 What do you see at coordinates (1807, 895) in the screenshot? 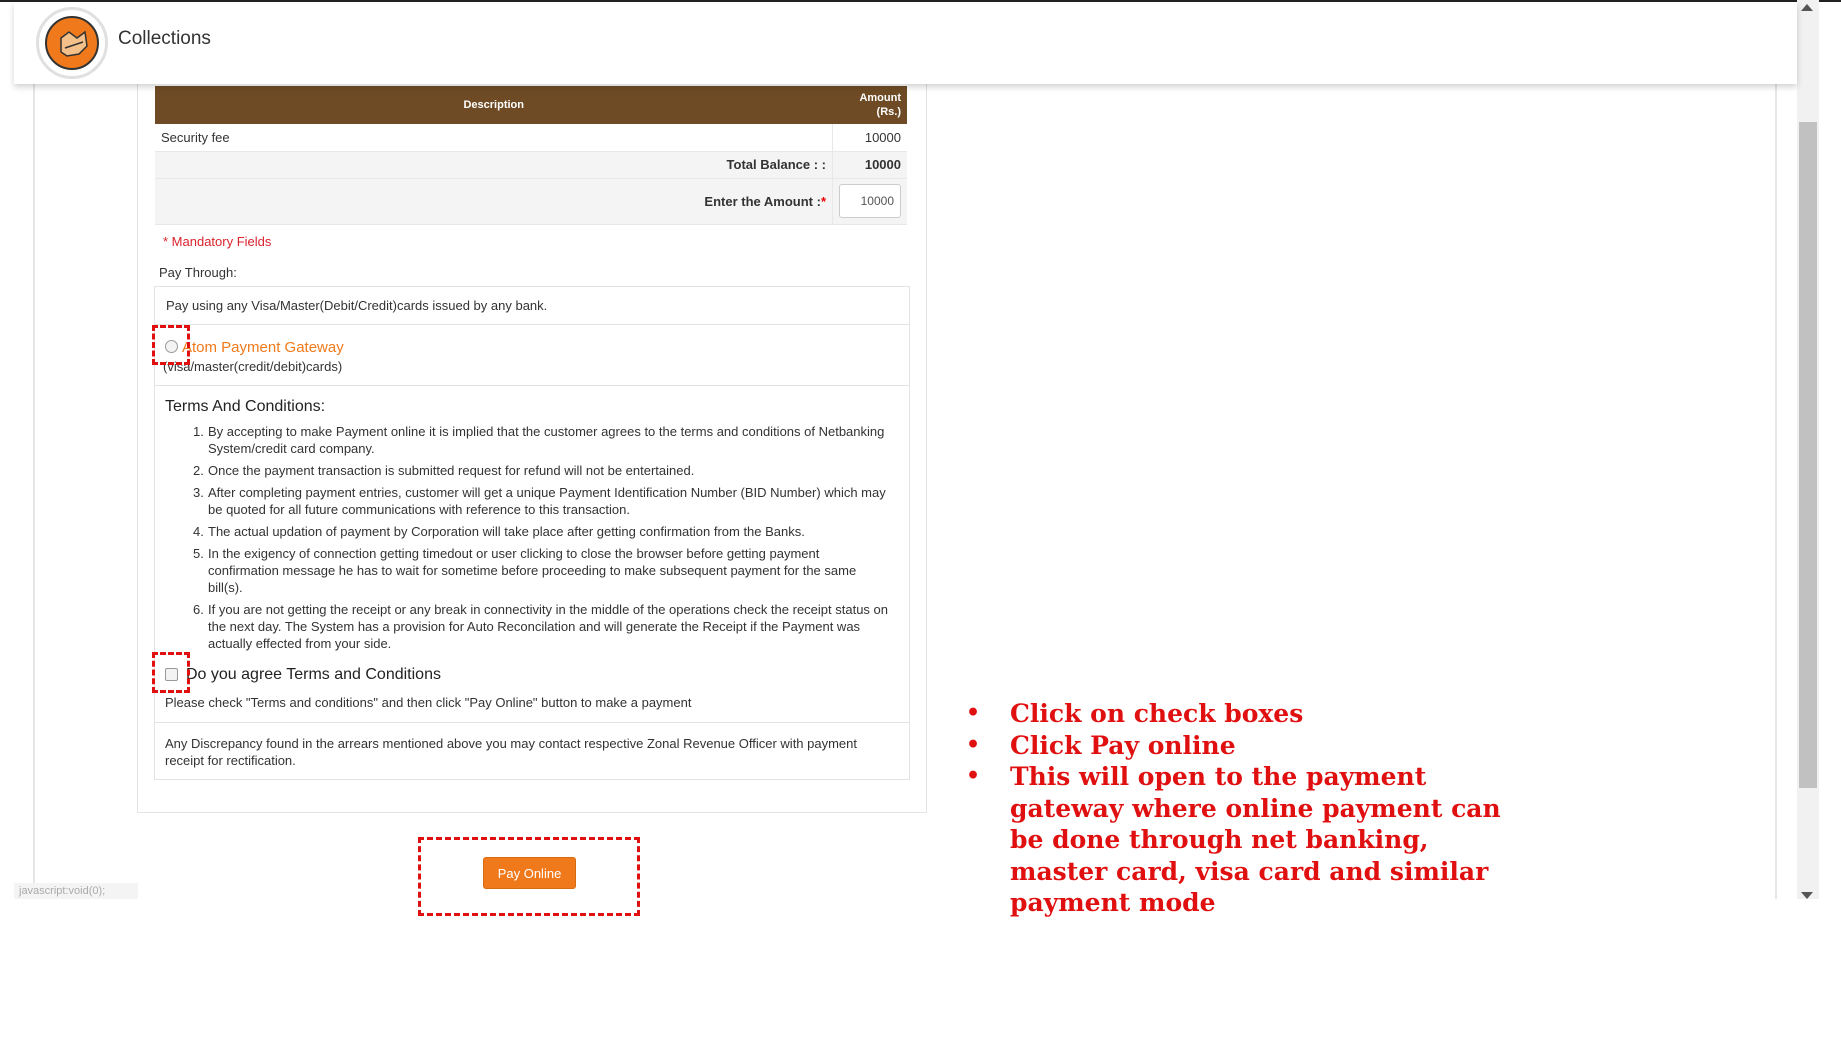
I see `scroll-down-arrow-icon` at bounding box center [1807, 895].